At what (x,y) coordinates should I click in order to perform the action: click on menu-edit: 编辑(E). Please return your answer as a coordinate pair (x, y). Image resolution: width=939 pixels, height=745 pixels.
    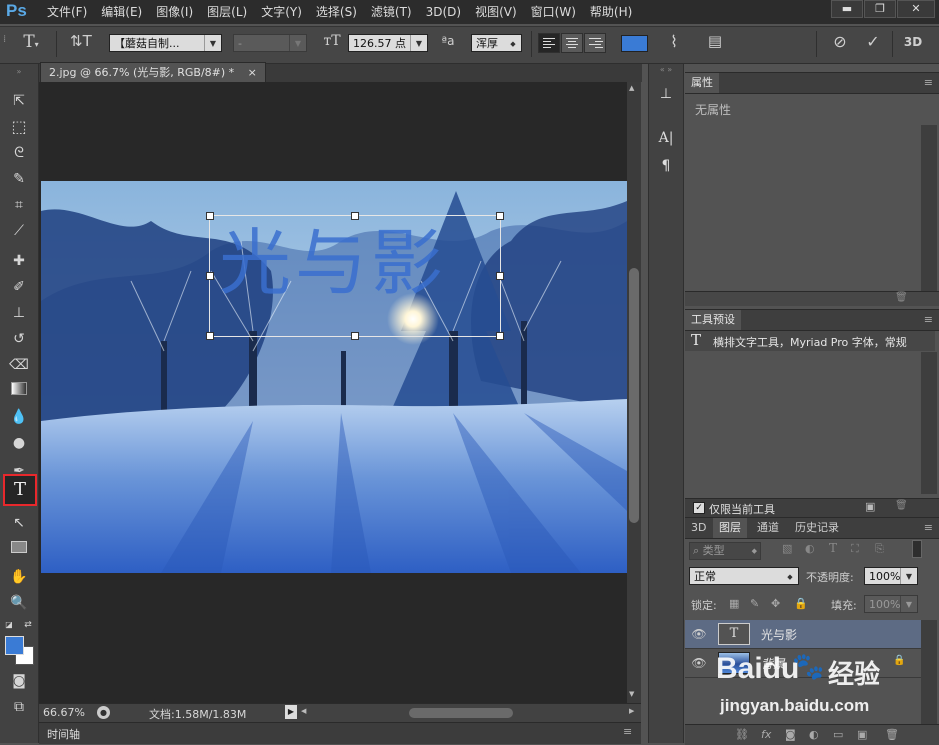
    Looking at the image, I should click on (121, 12).